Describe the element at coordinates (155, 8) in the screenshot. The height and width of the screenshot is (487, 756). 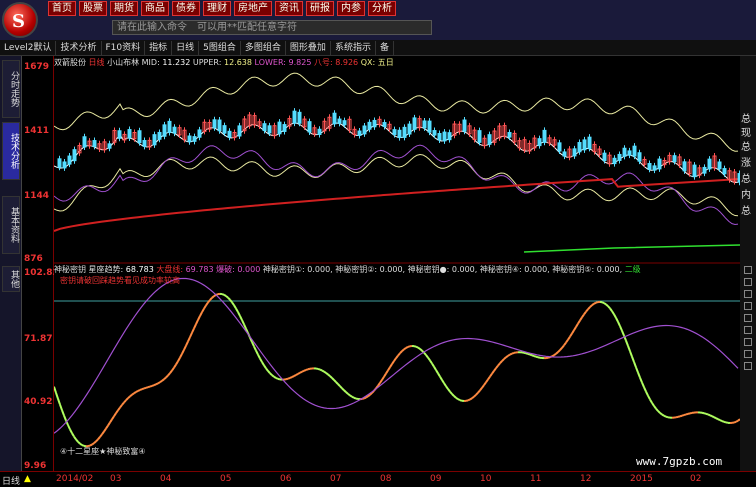
I see `menu-item-3: 商品` at that location.